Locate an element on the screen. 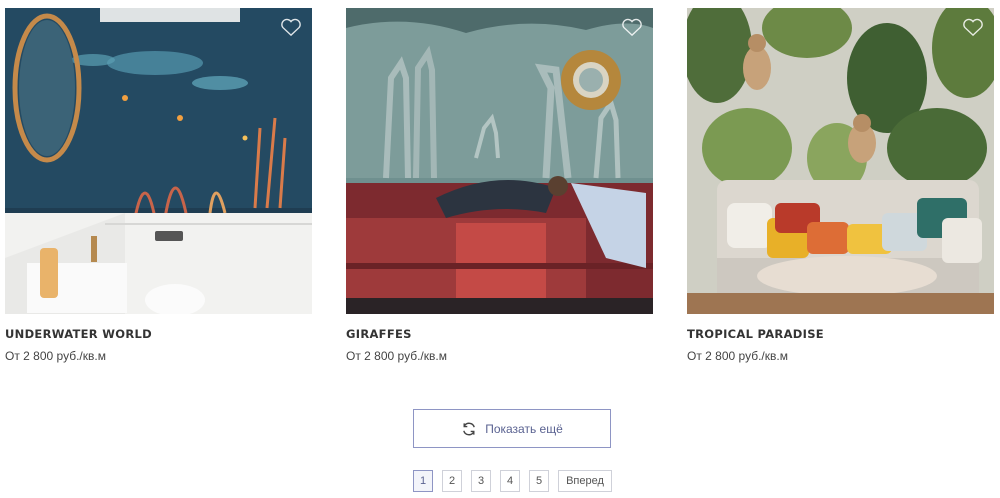  product-title: GIRAFFES is located at coordinates (499, 334).